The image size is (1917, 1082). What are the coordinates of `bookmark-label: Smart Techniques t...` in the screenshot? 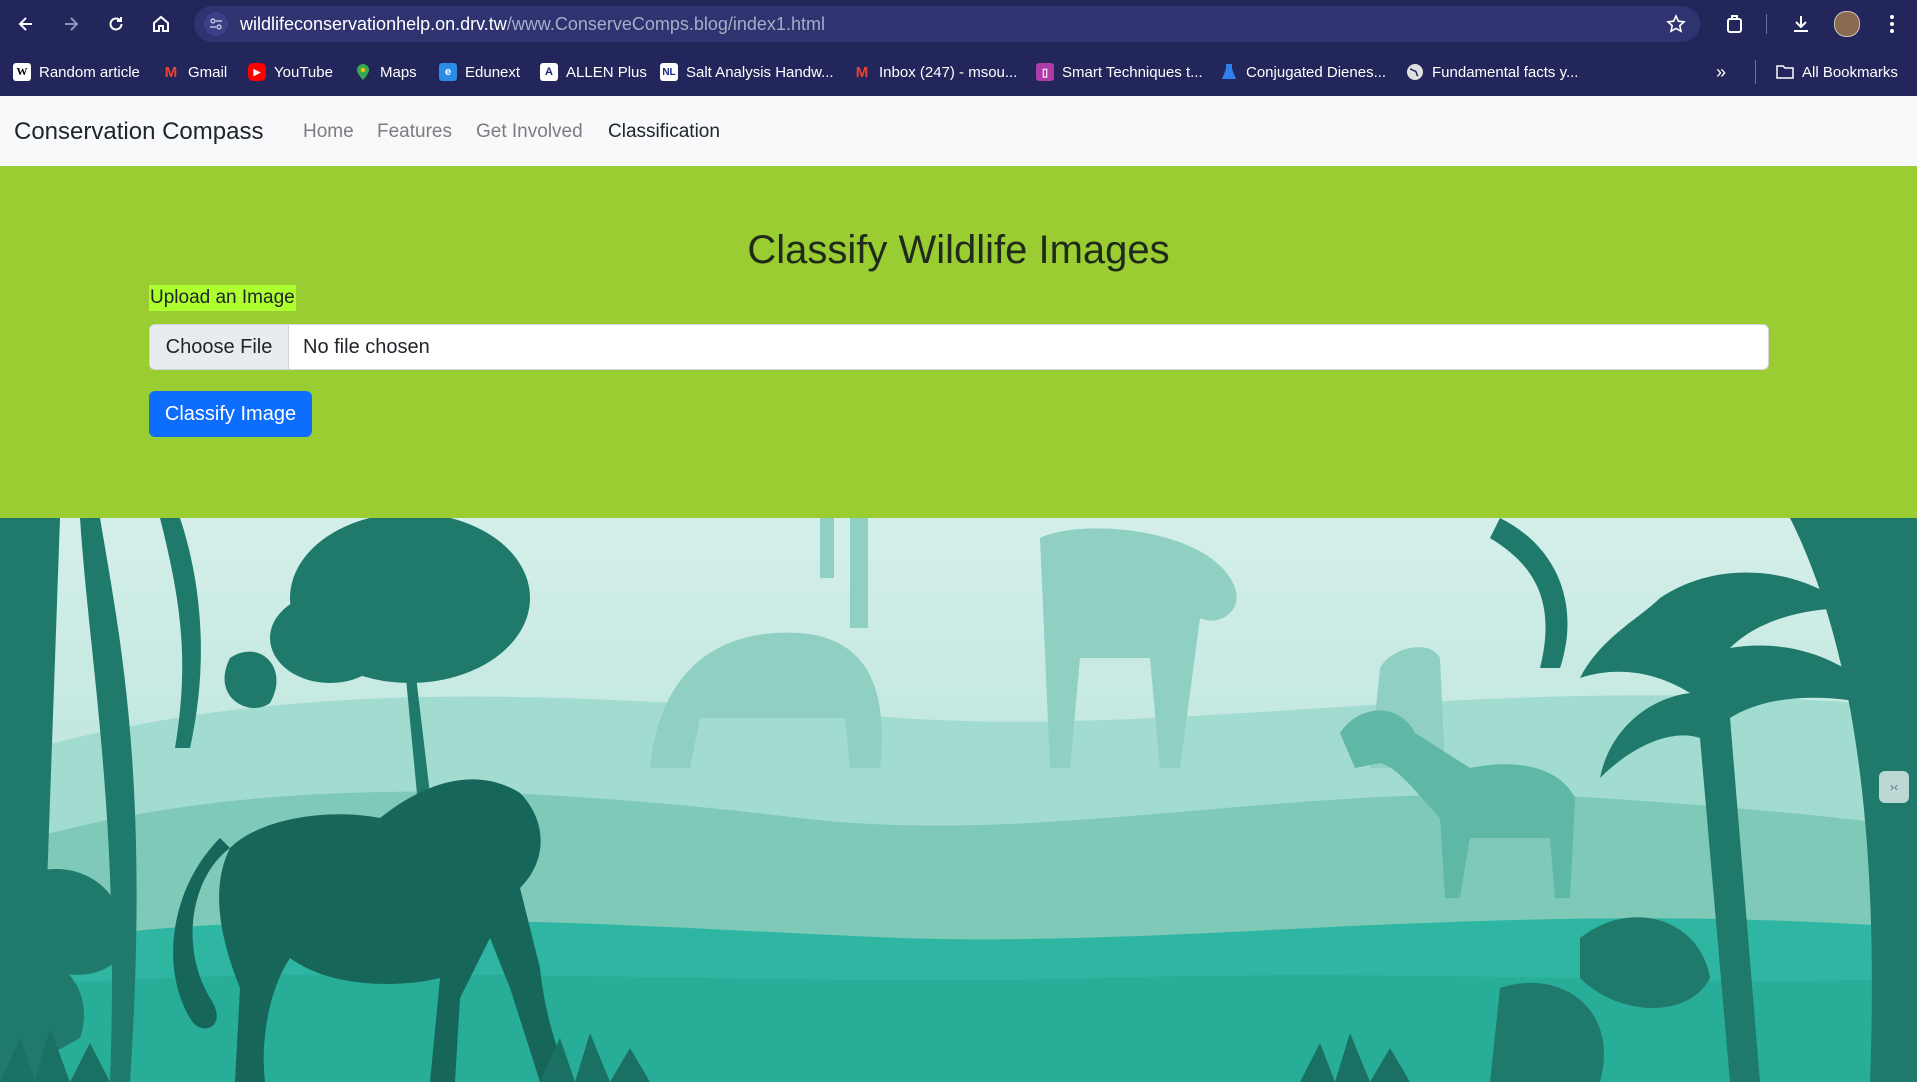 It's located at (1132, 72).